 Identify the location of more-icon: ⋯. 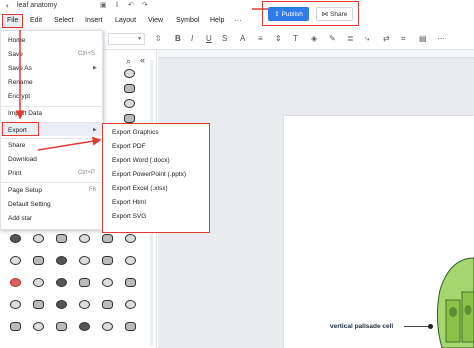
(238, 20).